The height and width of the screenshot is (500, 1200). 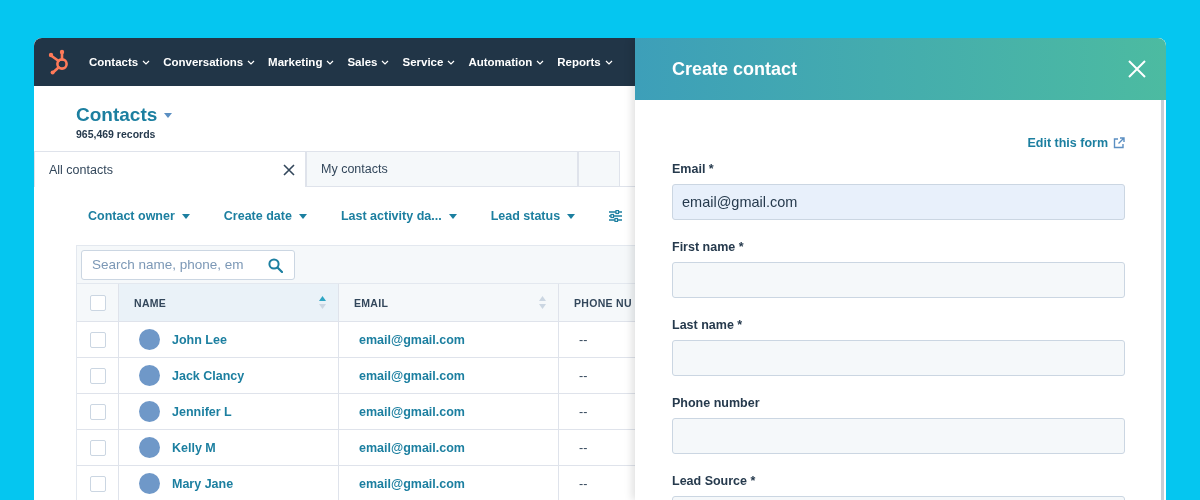 I want to click on contact-name-link: Kelly M, so click(x=194, y=447).